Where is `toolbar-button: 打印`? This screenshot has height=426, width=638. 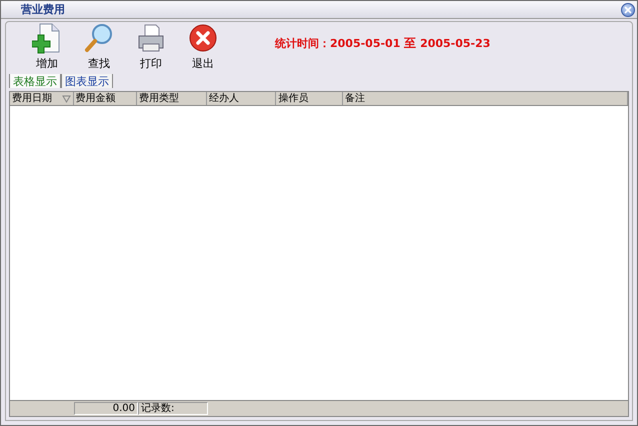
toolbar-button: 打印 is located at coordinates (151, 46).